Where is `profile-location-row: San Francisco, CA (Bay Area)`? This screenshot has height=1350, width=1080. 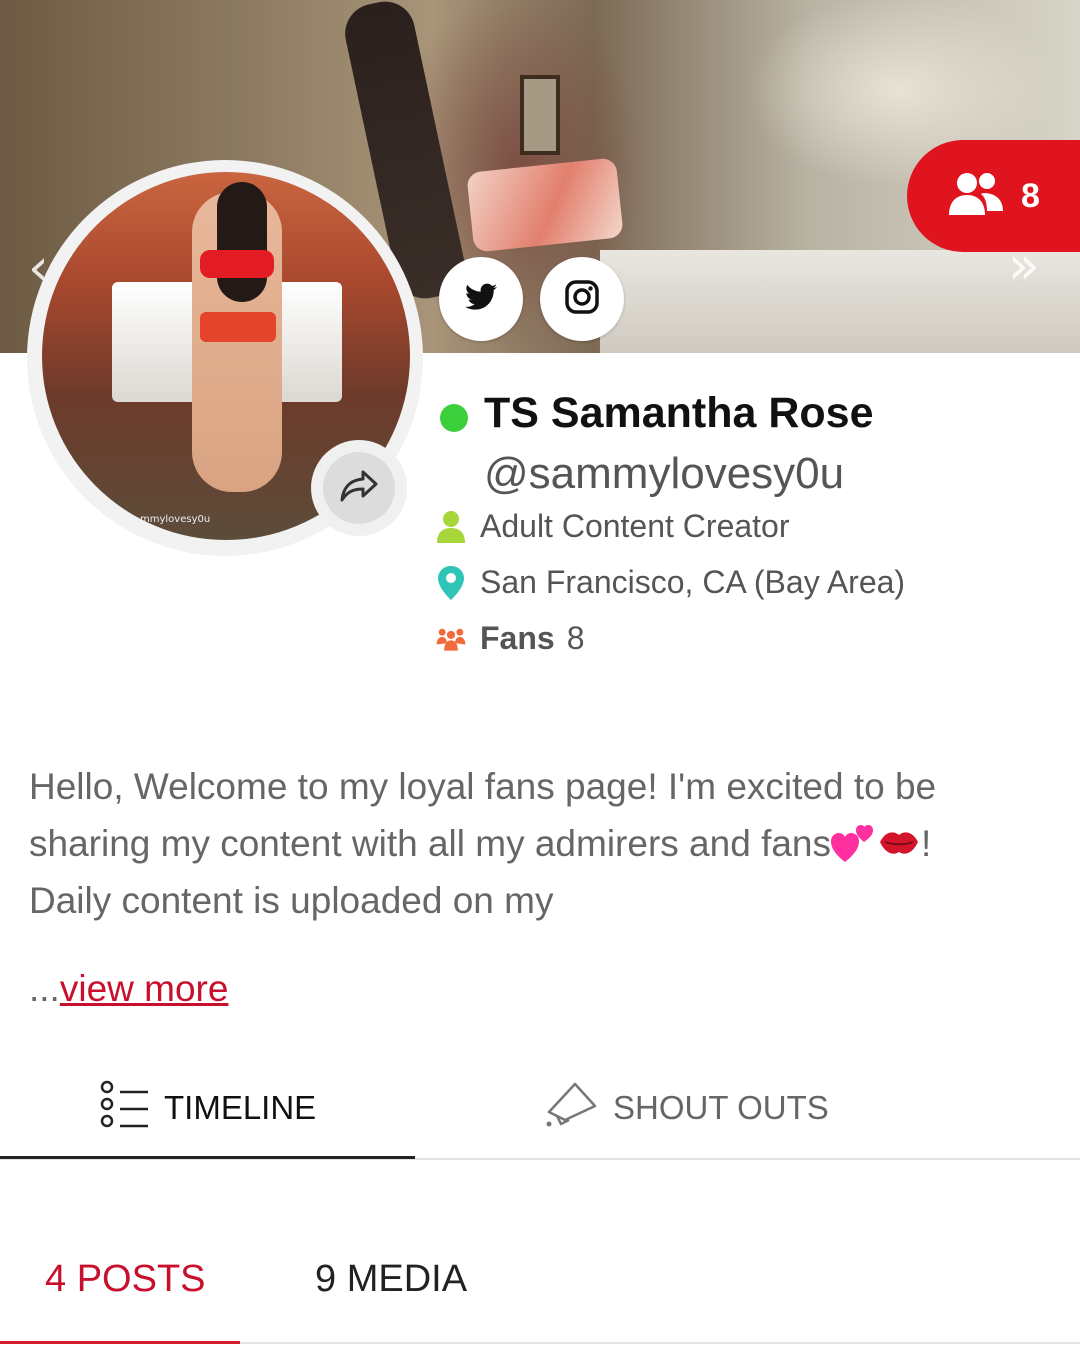 profile-location-row: San Francisco, CA (Bay Area) is located at coordinates (670, 582).